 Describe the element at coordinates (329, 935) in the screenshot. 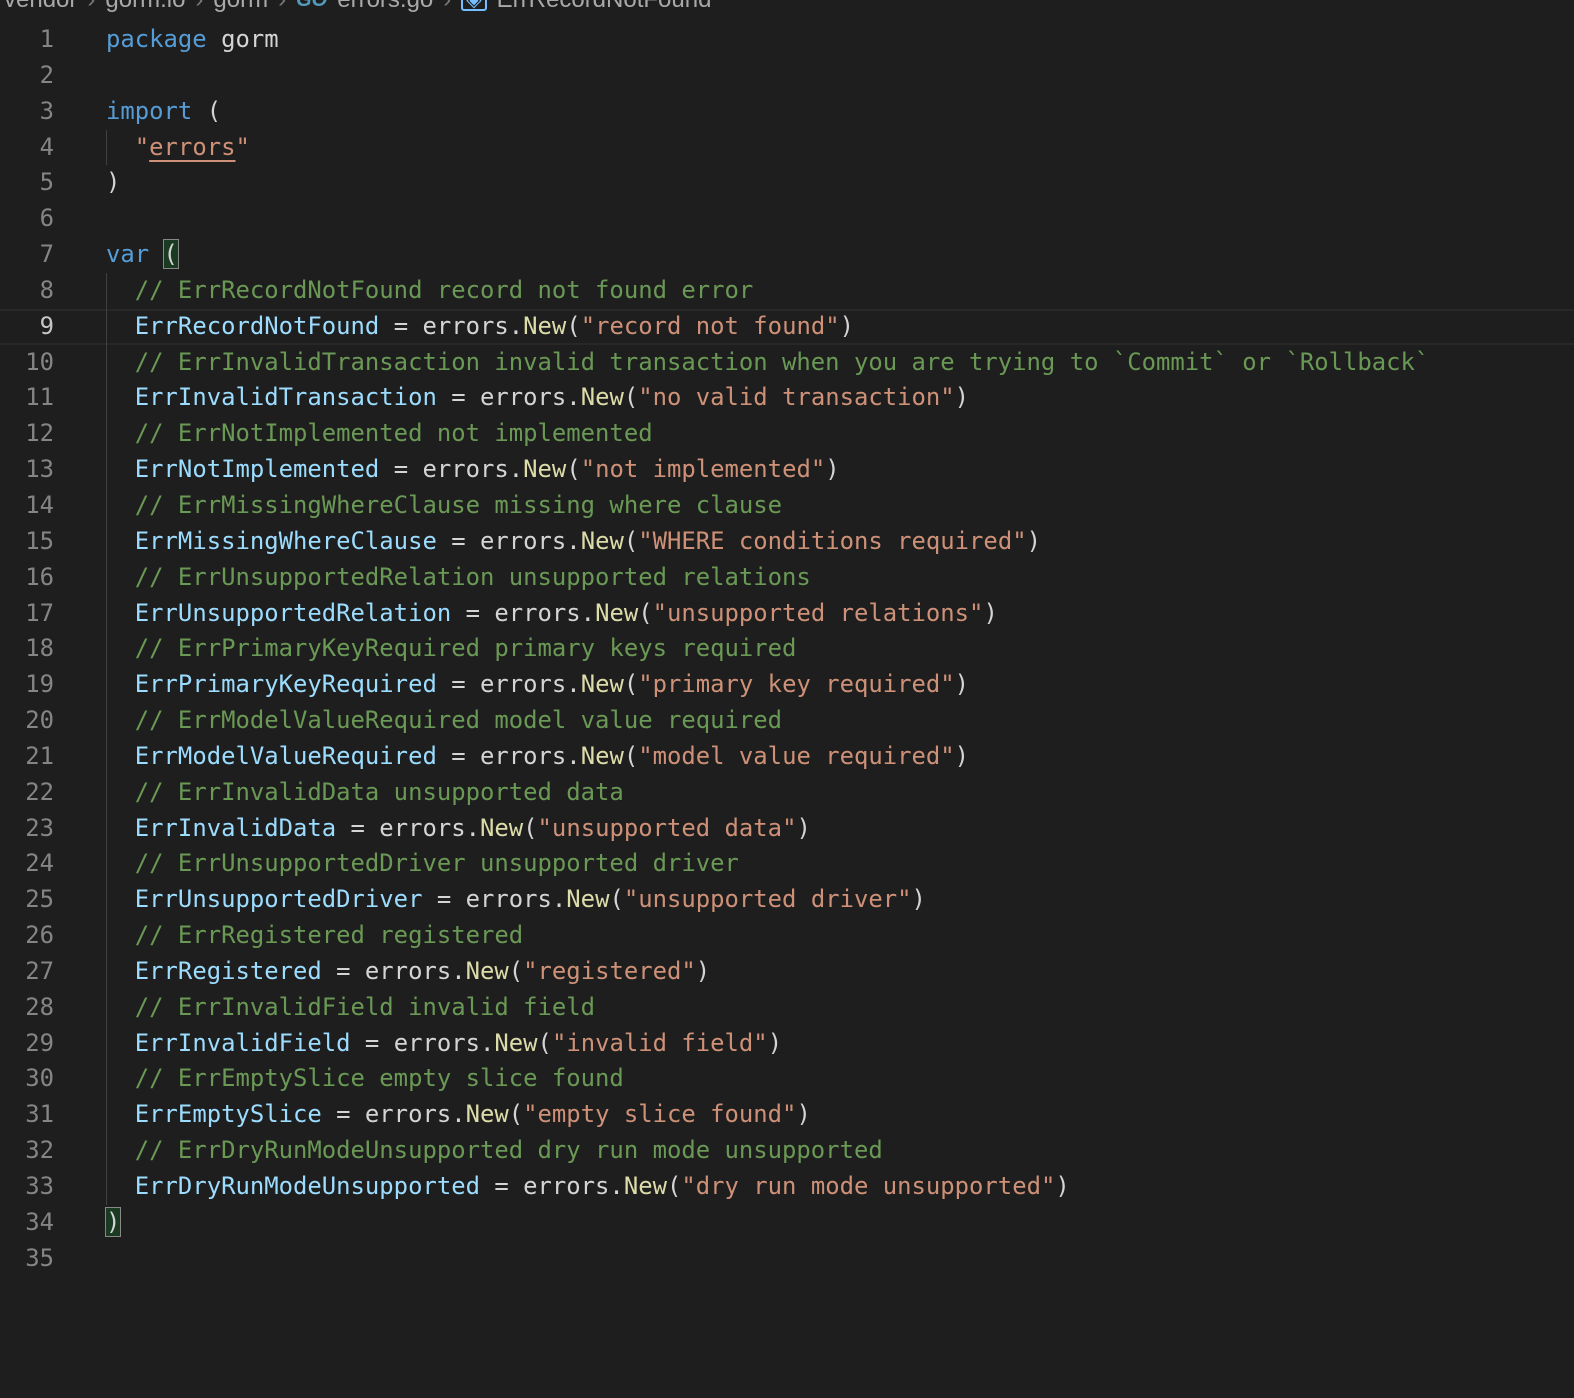

I see `comment-token: // ErrRegistered registered` at that location.